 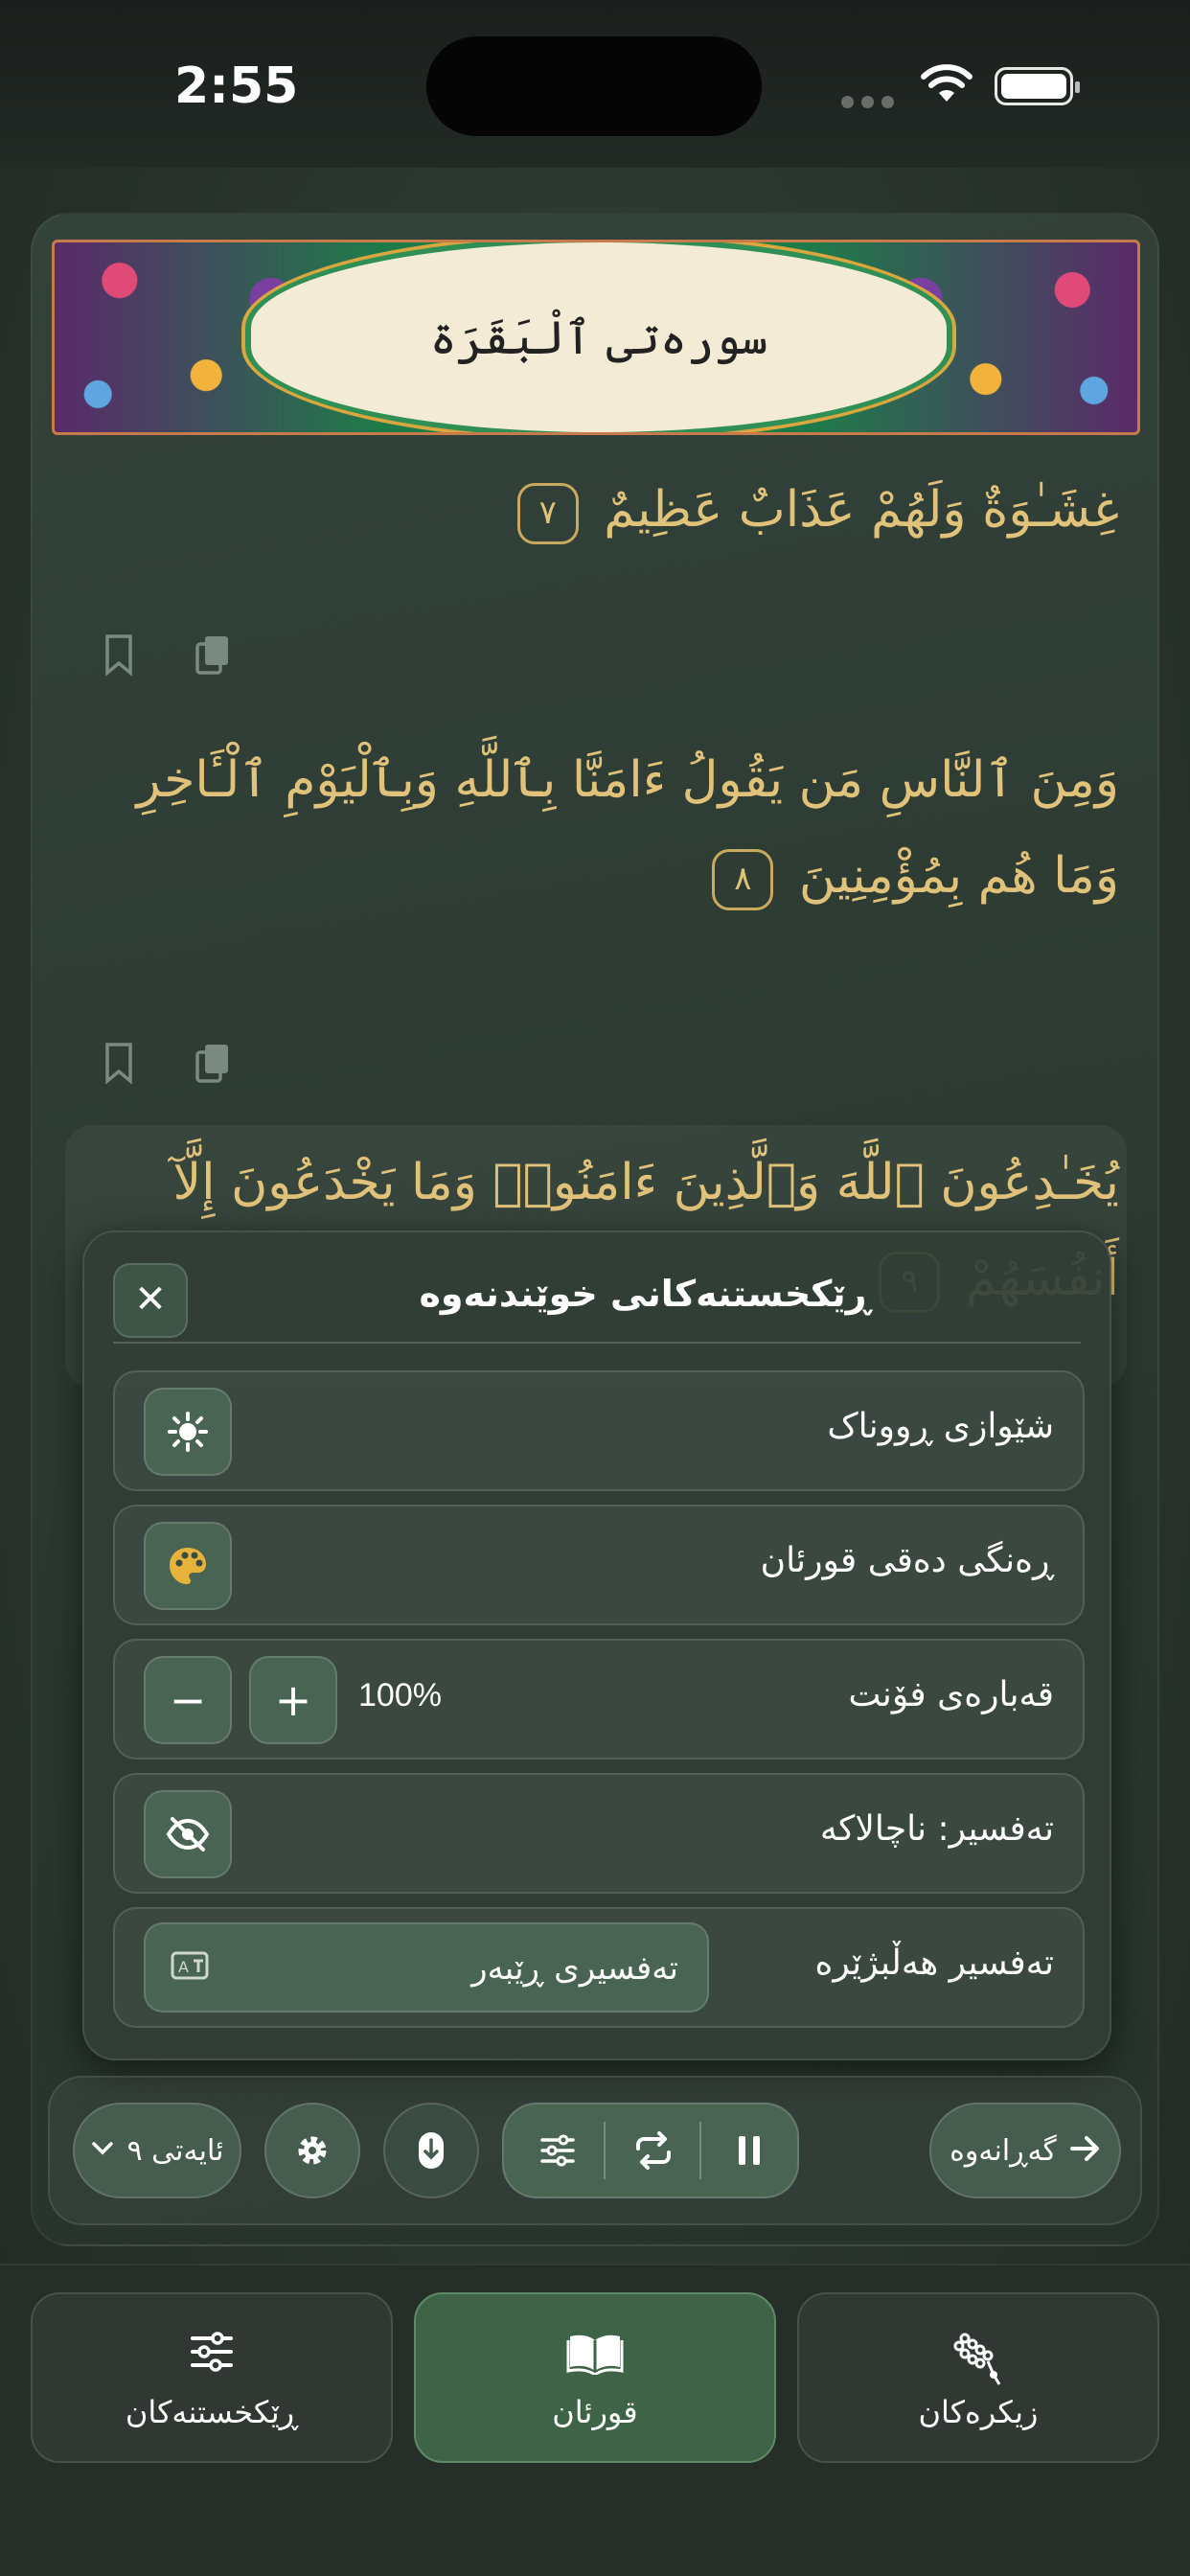 I want to click on banner-center: سورەتی ٱلْبَقَرَة, so click(x=599, y=337).